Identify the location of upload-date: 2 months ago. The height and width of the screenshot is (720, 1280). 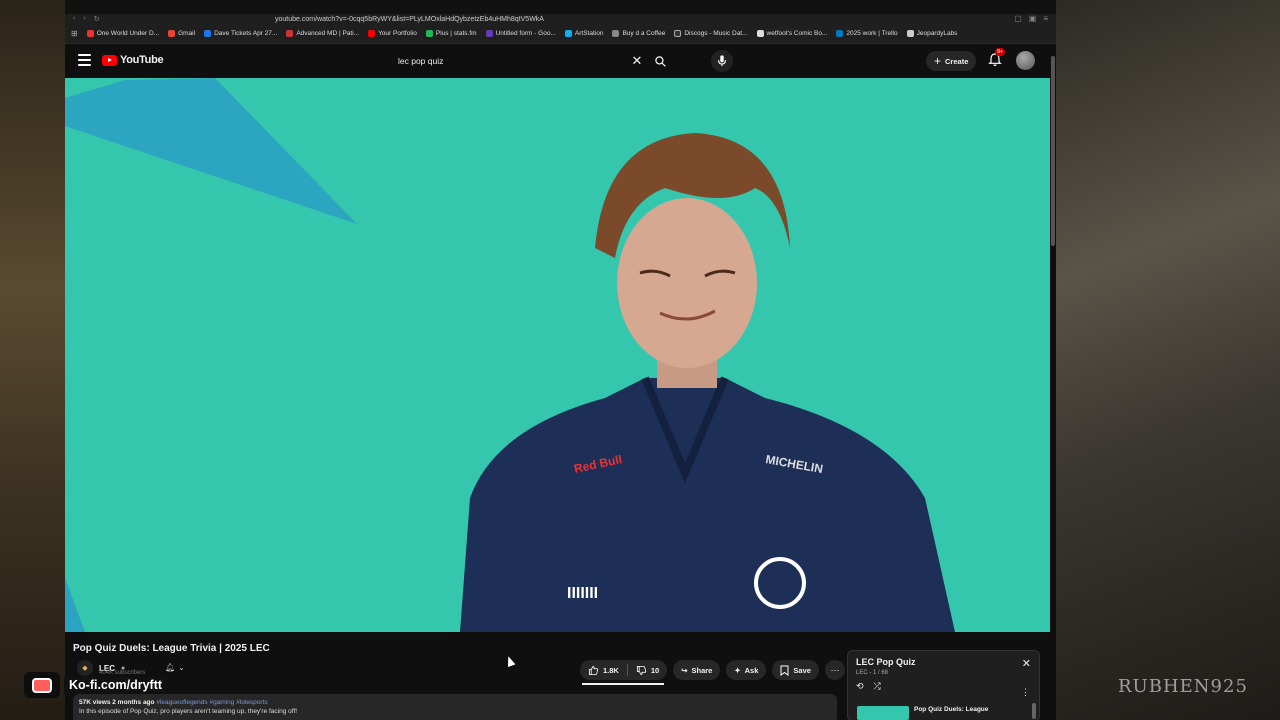
(133, 702).